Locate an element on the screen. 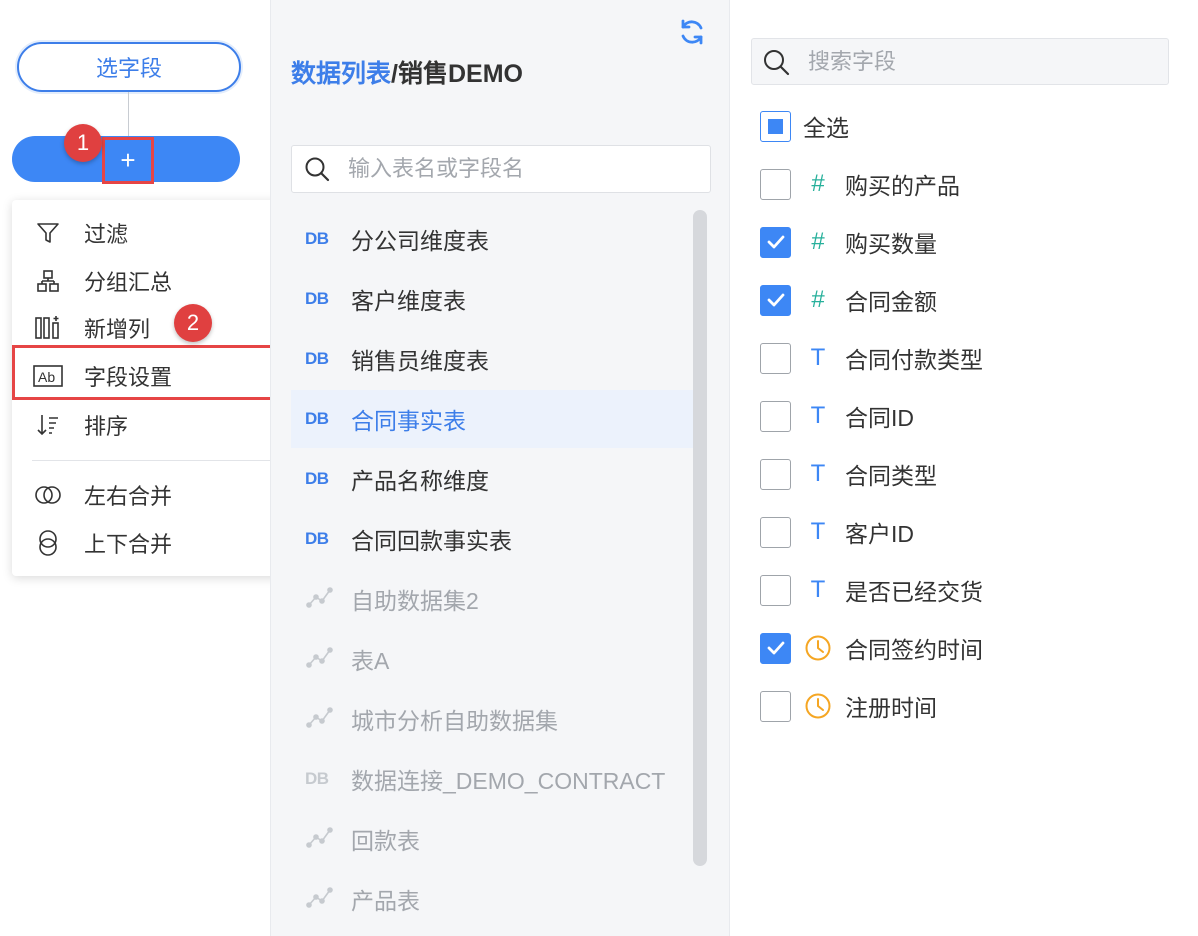  table-name: 合同回款事实表 is located at coordinates (431, 541).